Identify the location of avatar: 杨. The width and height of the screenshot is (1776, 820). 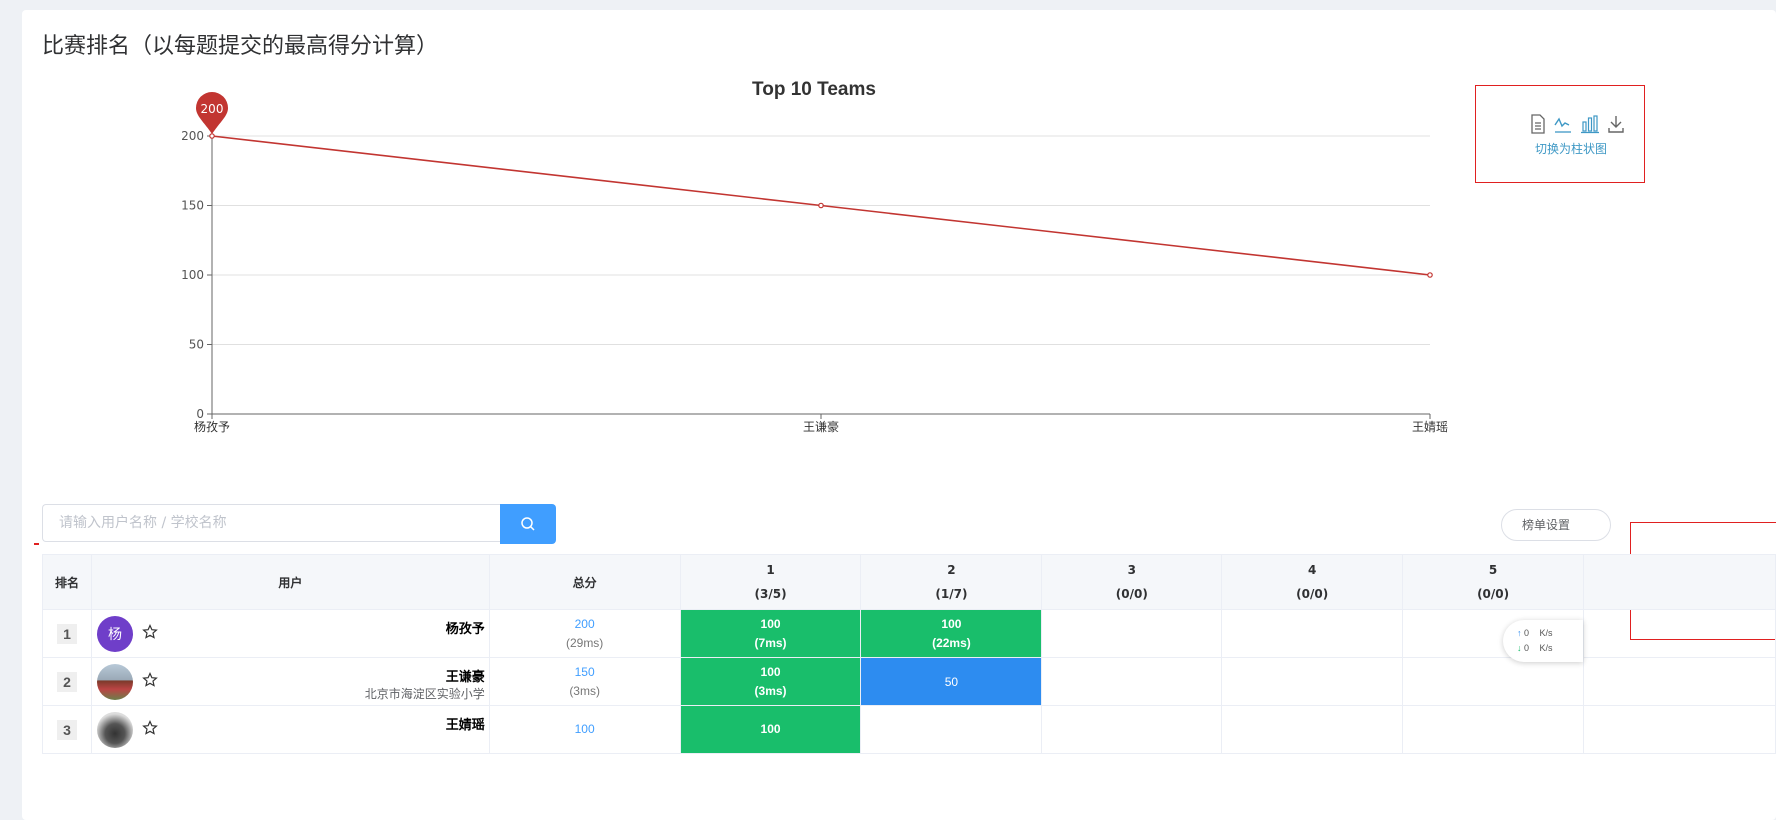
(114, 634).